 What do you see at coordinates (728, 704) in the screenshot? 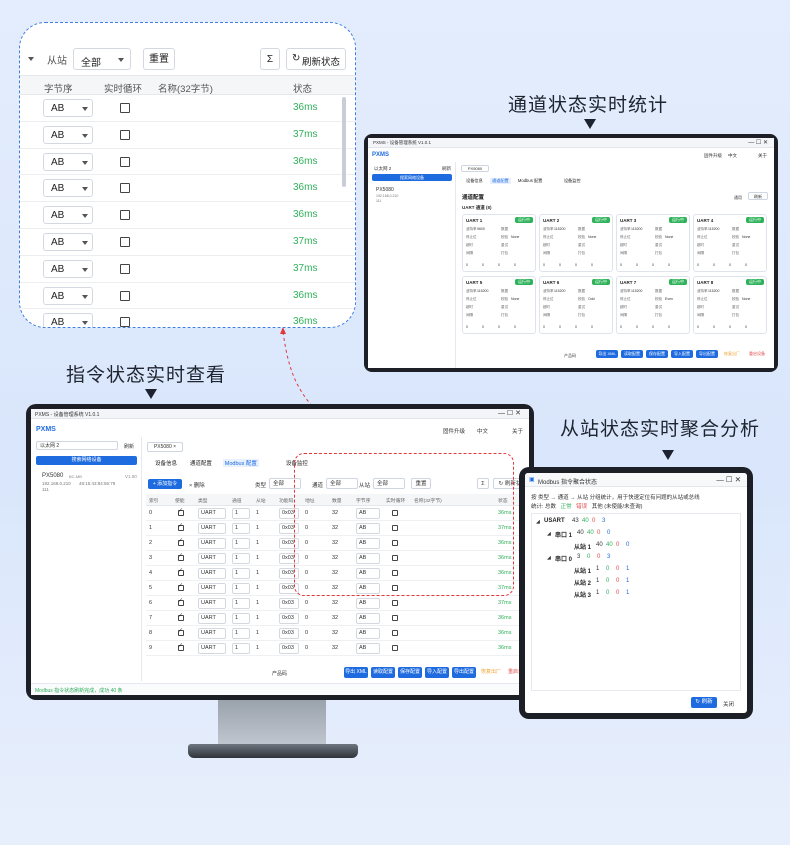
I see `dialog-close-button: 关闭` at bounding box center [728, 704].